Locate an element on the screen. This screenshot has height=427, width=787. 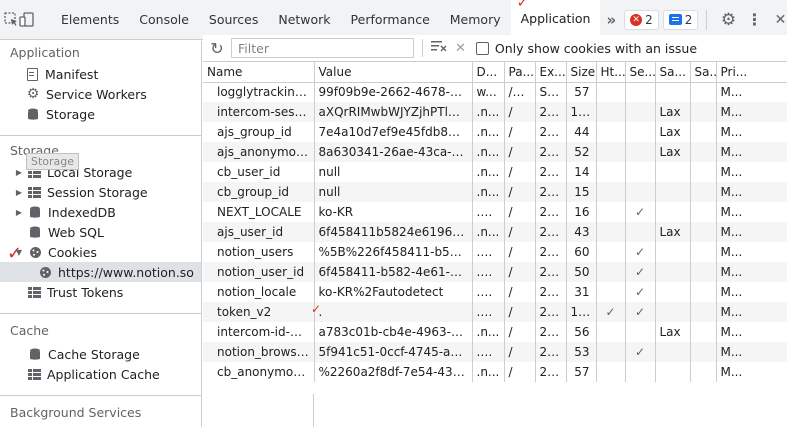
annotation-check-icon: ✓ is located at coordinates (15, 253).